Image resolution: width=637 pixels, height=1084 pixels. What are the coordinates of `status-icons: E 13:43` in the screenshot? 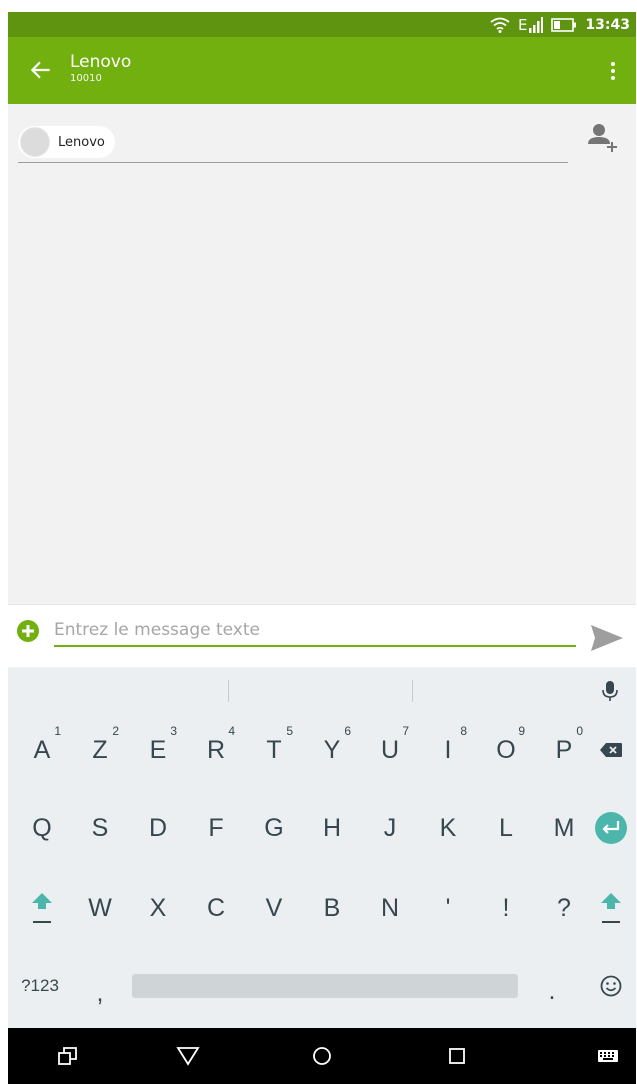 It's located at (560, 24).